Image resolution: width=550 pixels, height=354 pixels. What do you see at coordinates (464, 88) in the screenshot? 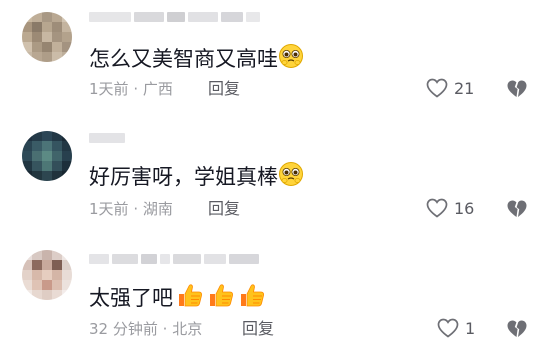
I see `like-count: 21` at bounding box center [464, 88].